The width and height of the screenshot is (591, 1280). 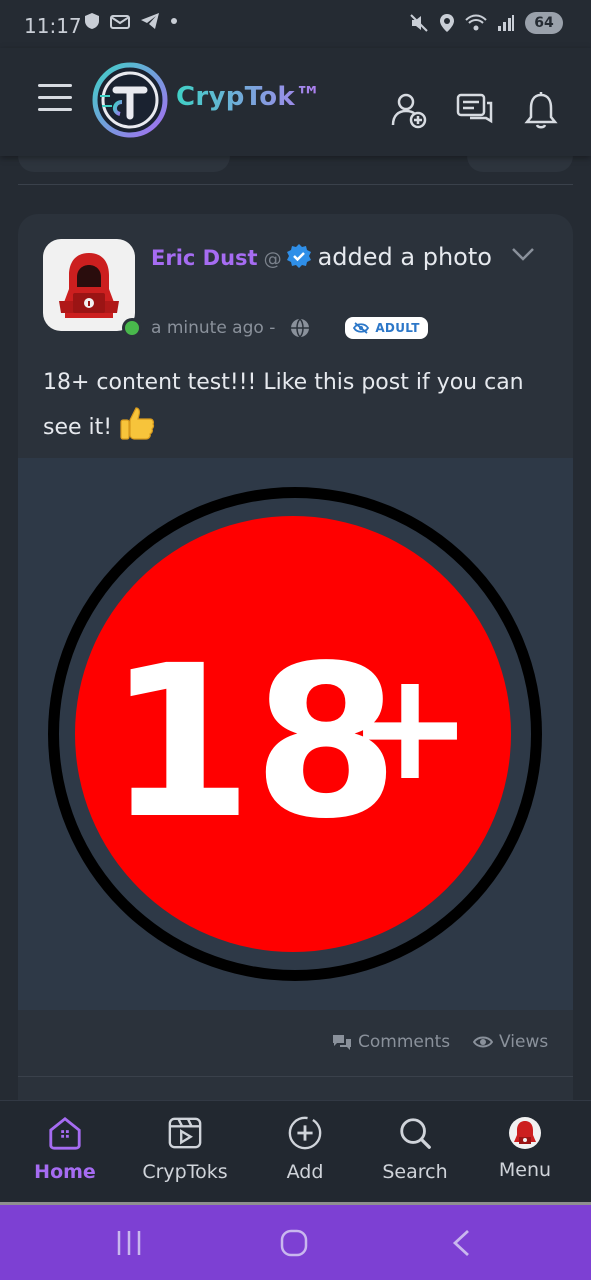 I want to click on video-icon, so click(x=185, y=1133).